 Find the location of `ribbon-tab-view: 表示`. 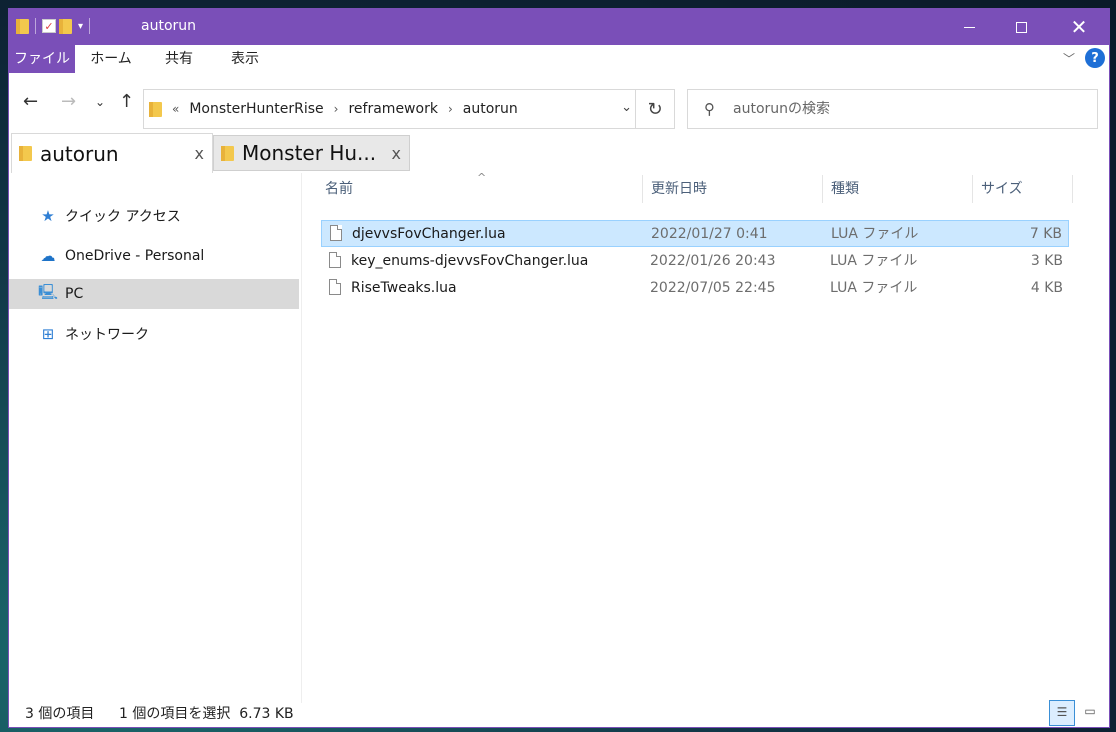

ribbon-tab-view: 表示 is located at coordinates (245, 59).